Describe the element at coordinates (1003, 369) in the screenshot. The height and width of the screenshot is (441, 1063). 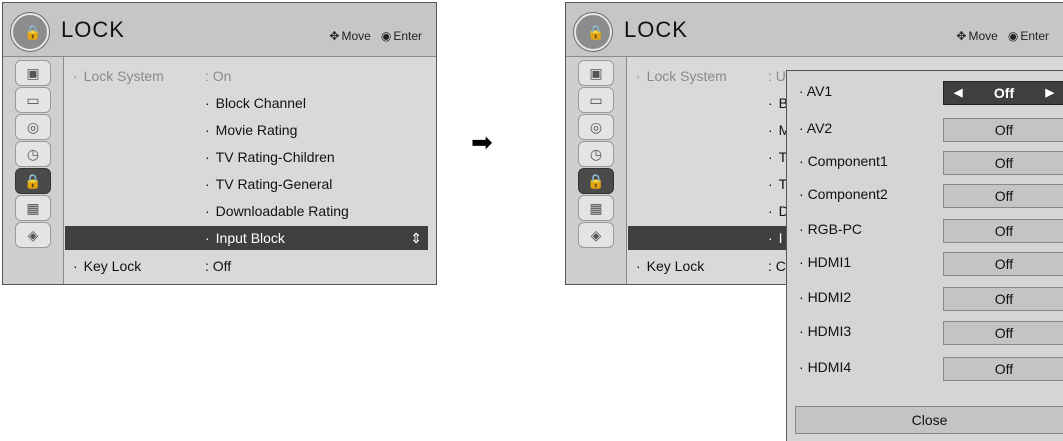
I see `input-toggle-hdmi4: Off` at that location.